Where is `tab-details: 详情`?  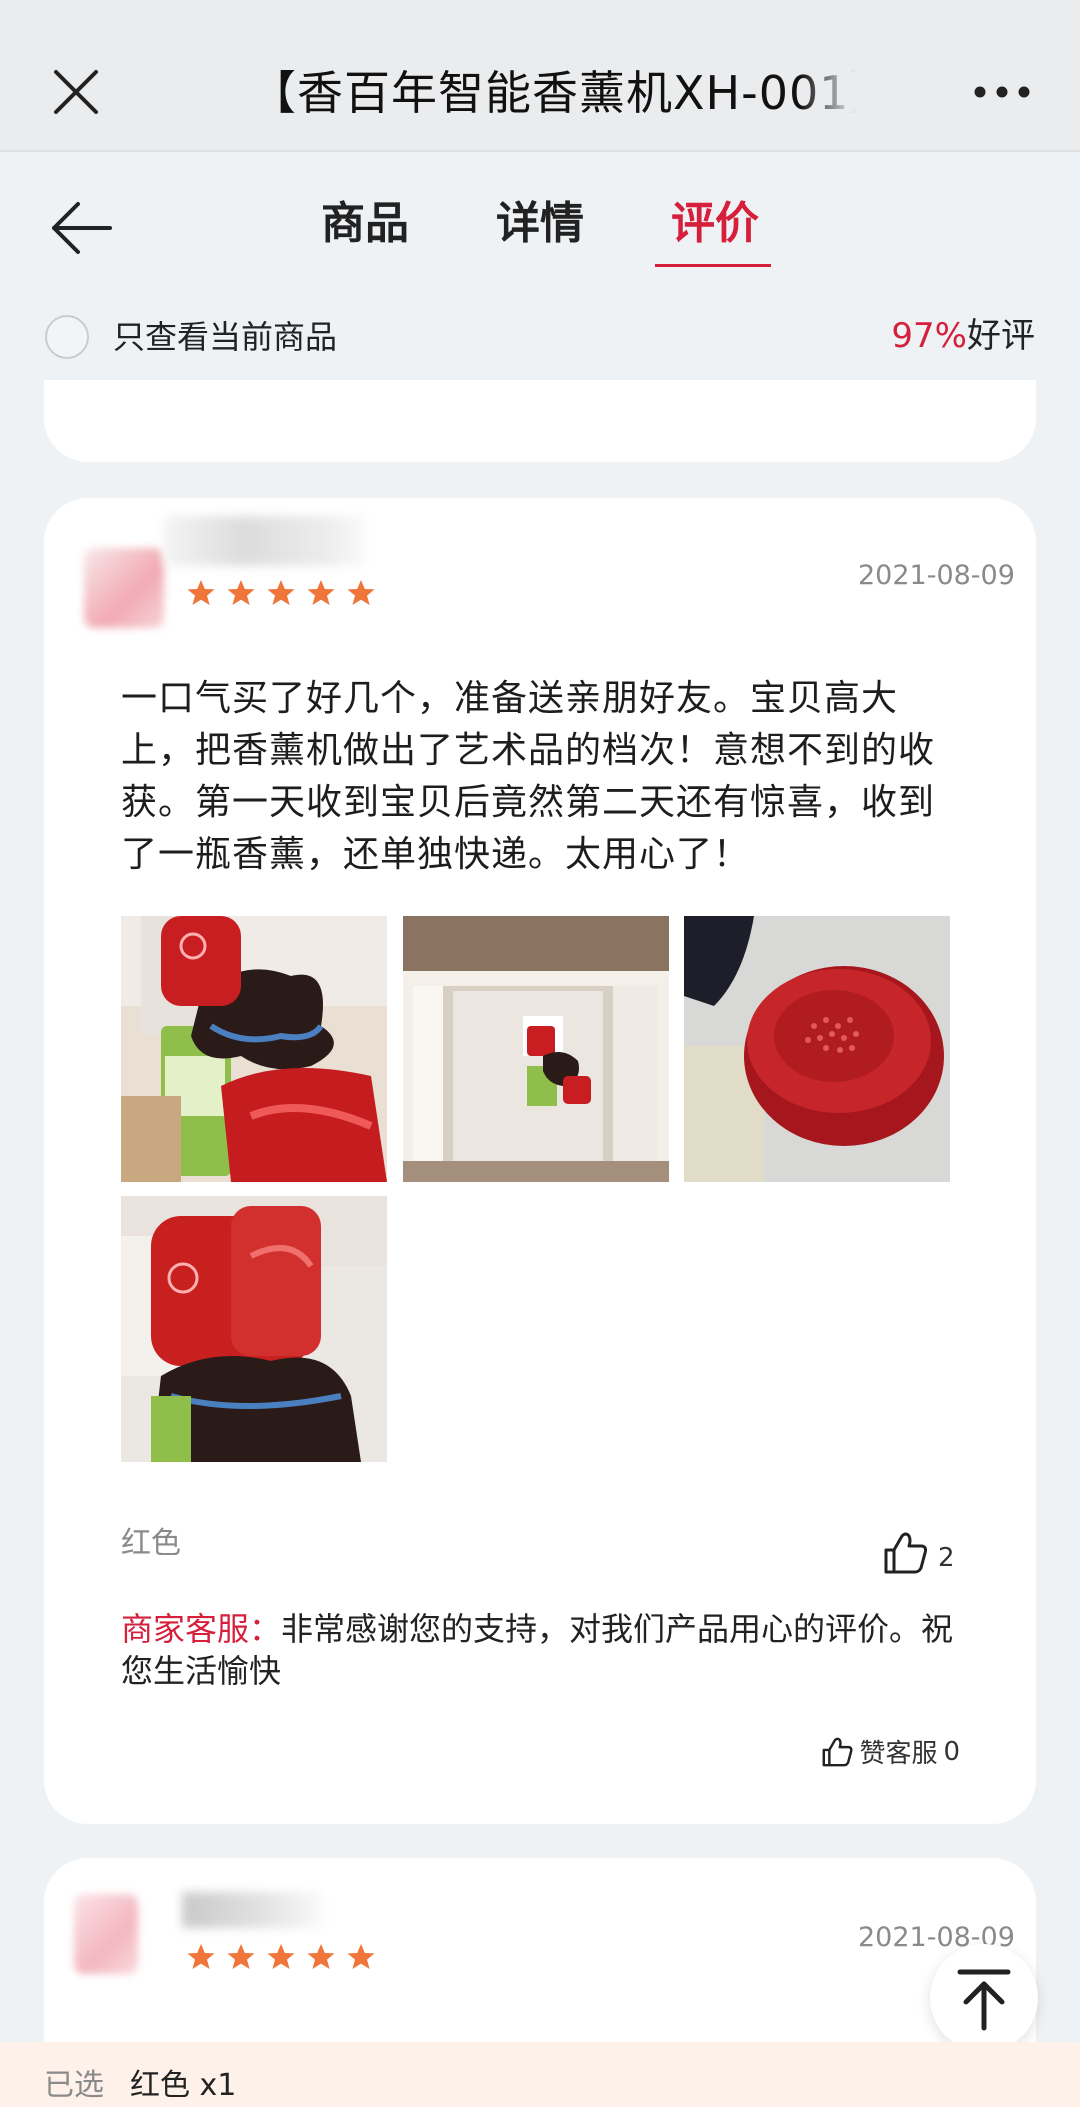
tab-details: 详情 is located at coordinates (540, 224).